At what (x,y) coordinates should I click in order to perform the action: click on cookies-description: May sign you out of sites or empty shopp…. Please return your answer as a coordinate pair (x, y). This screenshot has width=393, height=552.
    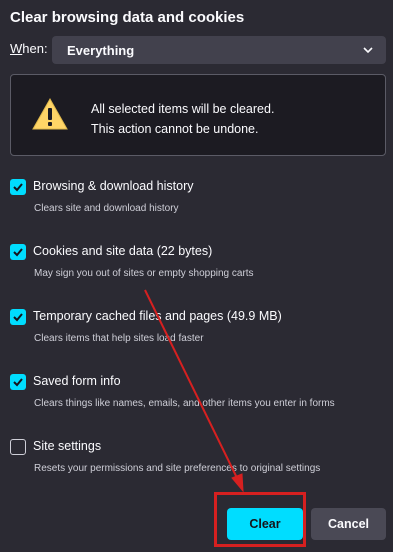
    Looking at the image, I should click on (144, 273).